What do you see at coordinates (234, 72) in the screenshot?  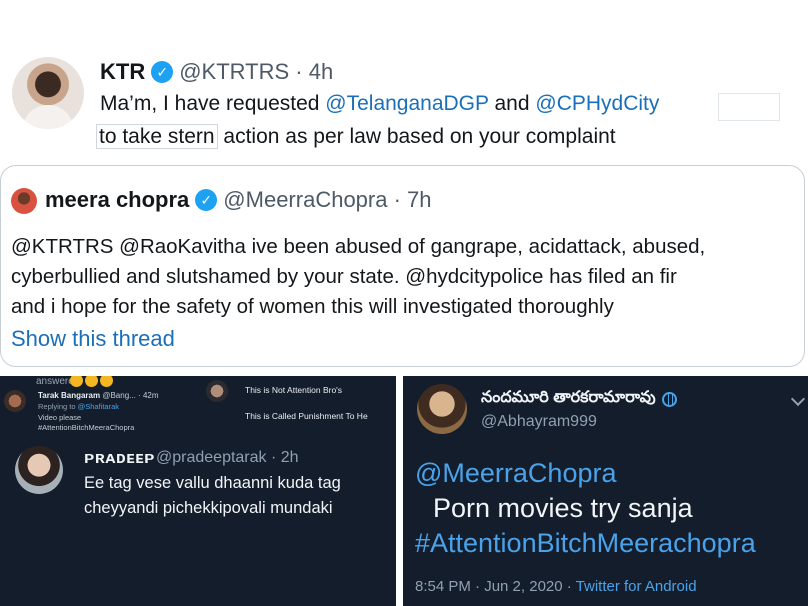 I see `ktr-handle: @KTRTRS` at bounding box center [234, 72].